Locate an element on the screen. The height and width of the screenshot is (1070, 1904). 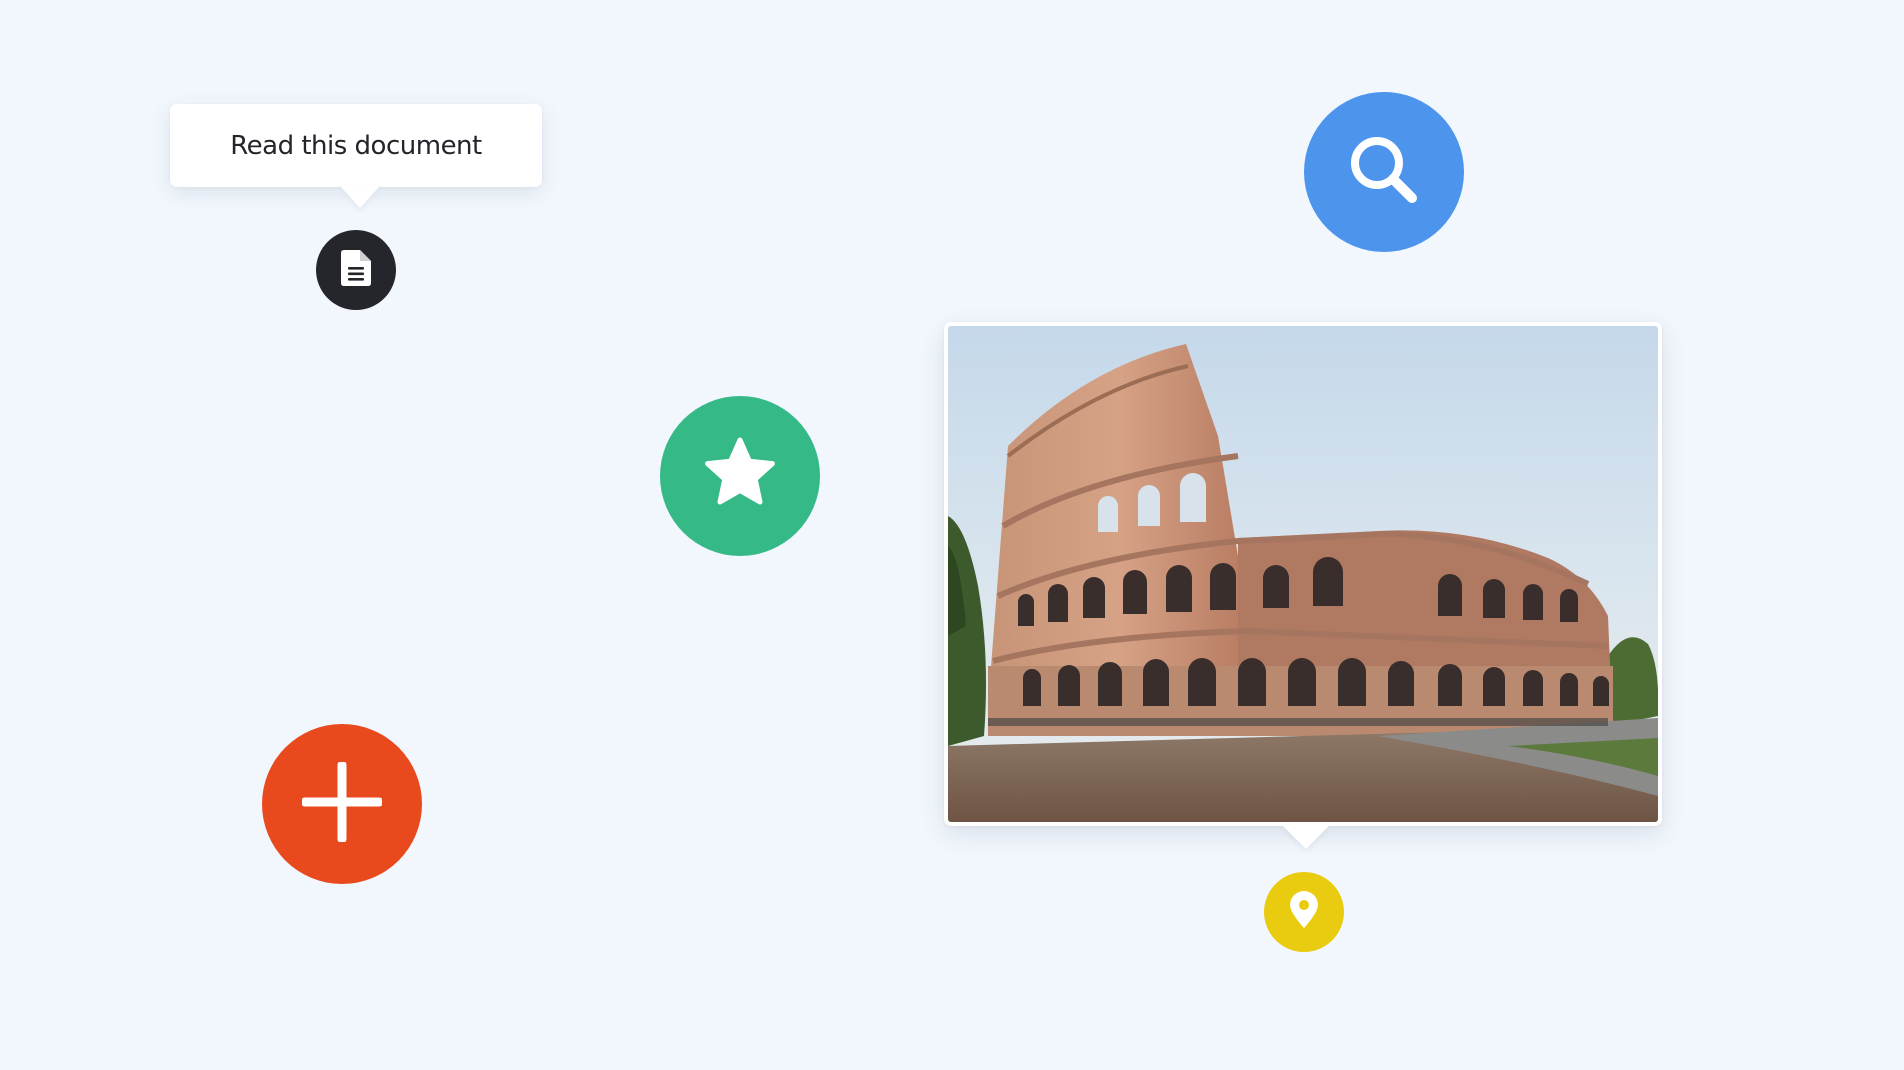
favorite-button is located at coordinates (740, 476).